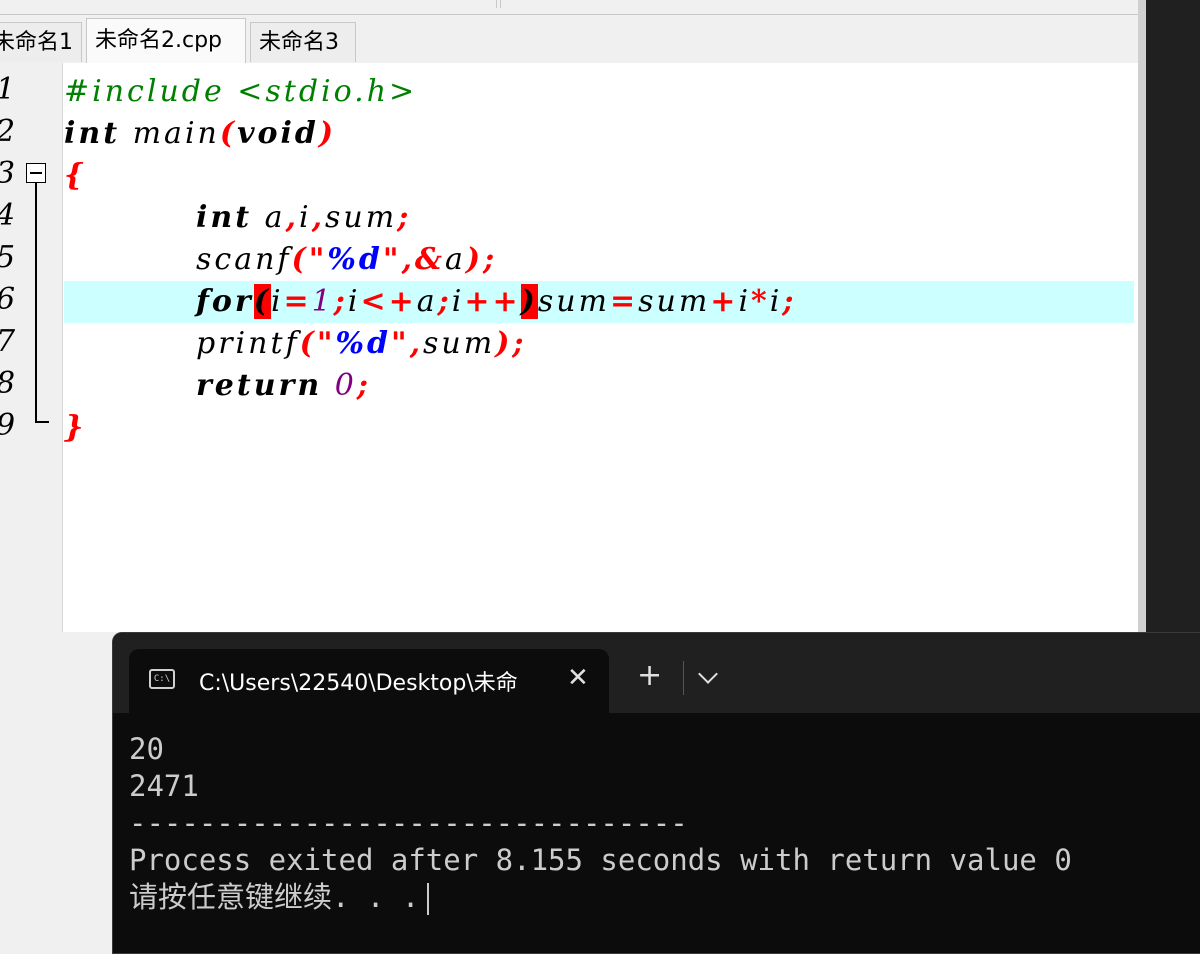  I want to click on close-icon: ✕, so click(578, 678).